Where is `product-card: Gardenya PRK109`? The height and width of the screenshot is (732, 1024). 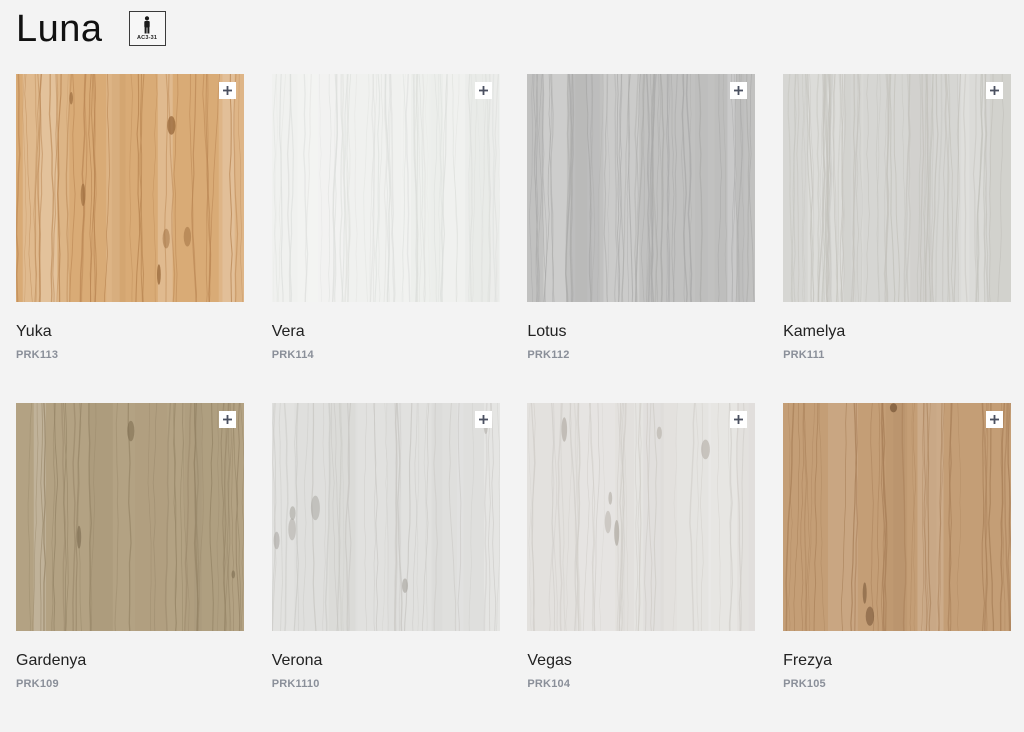 product-card: Gardenya PRK109 is located at coordinates (130, 567).